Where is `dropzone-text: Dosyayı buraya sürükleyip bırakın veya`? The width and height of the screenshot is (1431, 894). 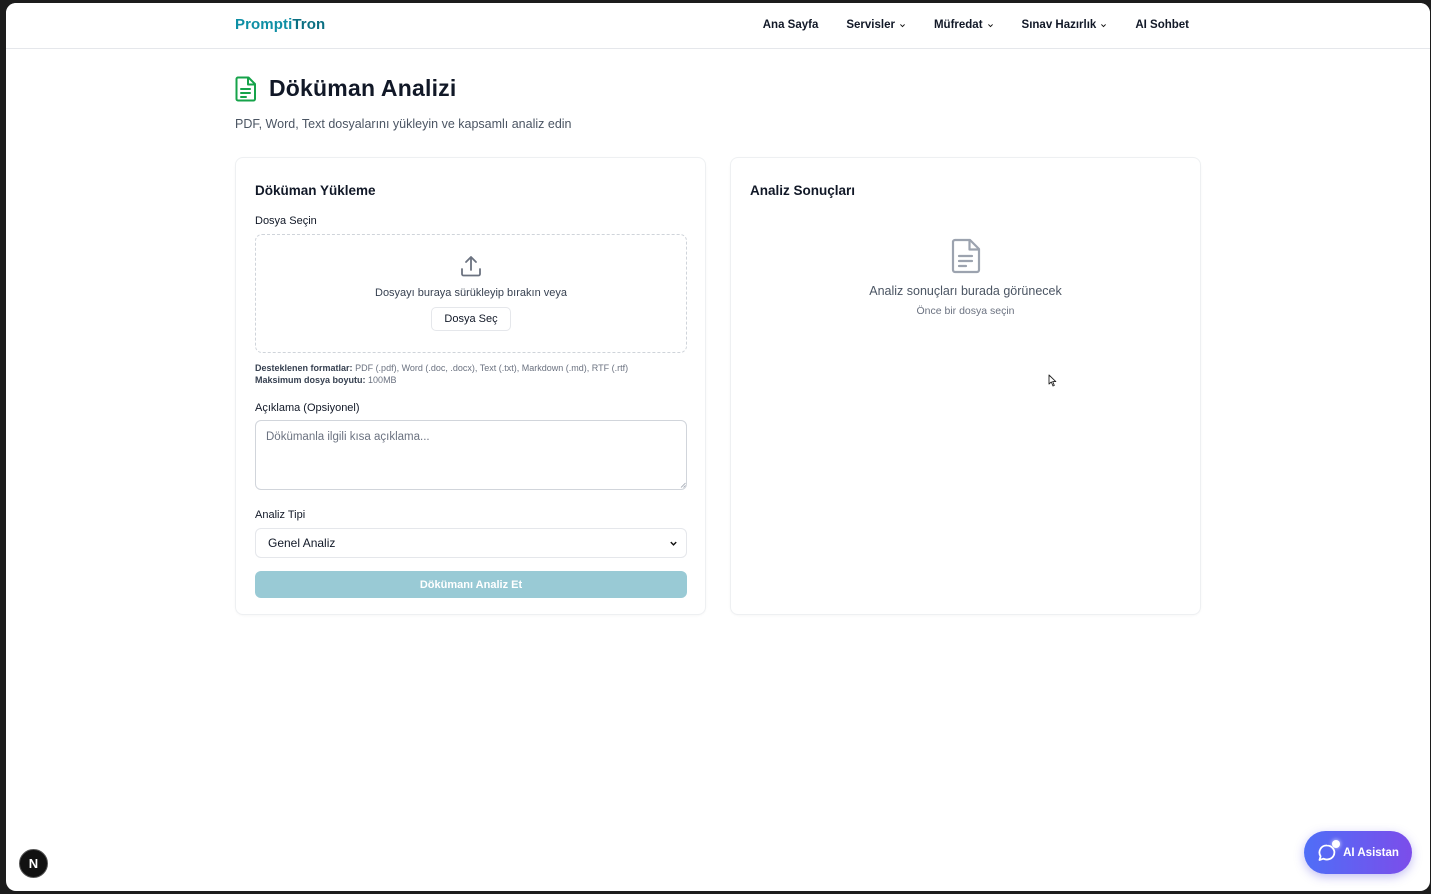 dropzone-text: Dosyayı buraya sürükleyip bırakın veya is located at coordinates (471, 293).